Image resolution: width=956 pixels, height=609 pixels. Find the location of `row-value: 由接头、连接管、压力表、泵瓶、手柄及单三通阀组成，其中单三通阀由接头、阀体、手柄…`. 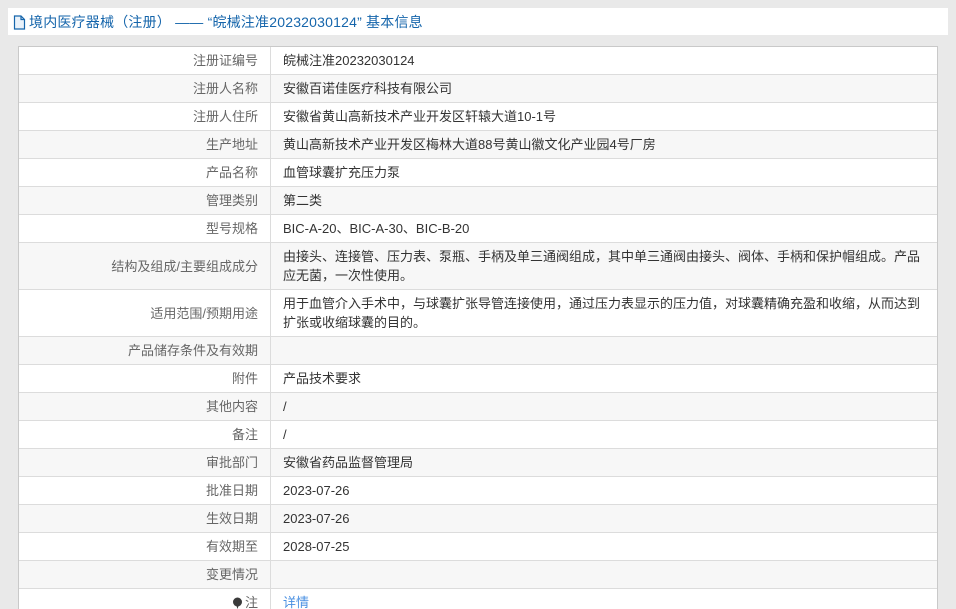

row-value: 由接头、连接管、压力表、泵瓶、手柄及单三通阀组成，其中单三通阀由接头、阀体、手柄… is located at coordinates (602, 266).